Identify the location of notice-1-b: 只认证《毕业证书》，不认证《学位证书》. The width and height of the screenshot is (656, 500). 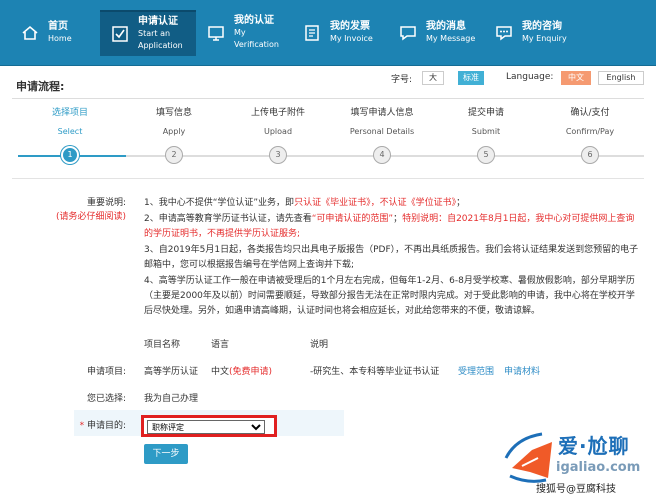
(375, 203).